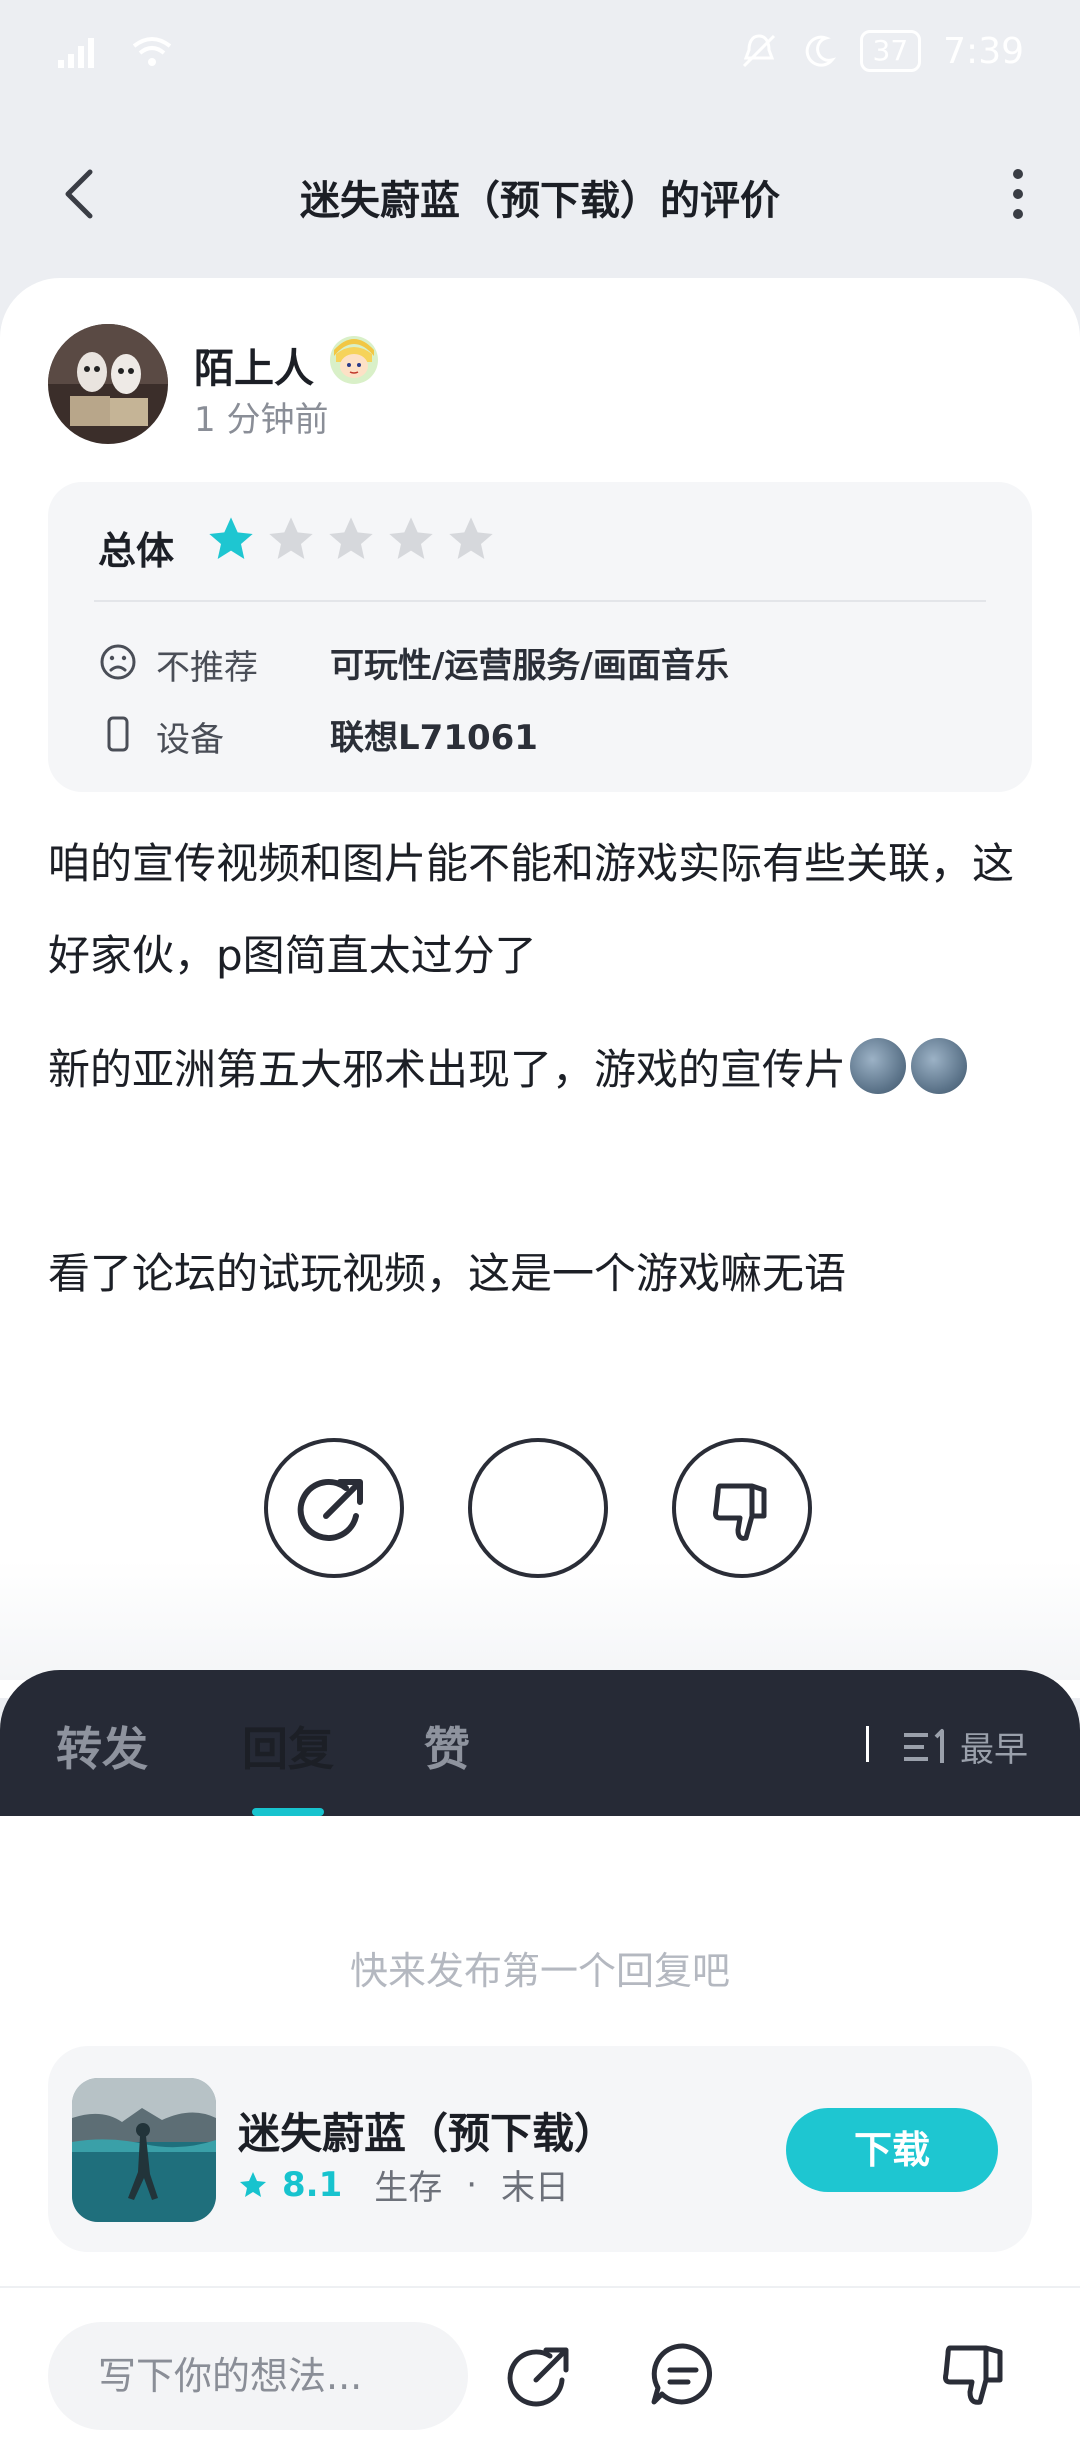  Describe the element at coordinates (540, 201) in the screenshot. I see `page-title: 迷失蔚蓝（预下载）的评价` at that location.